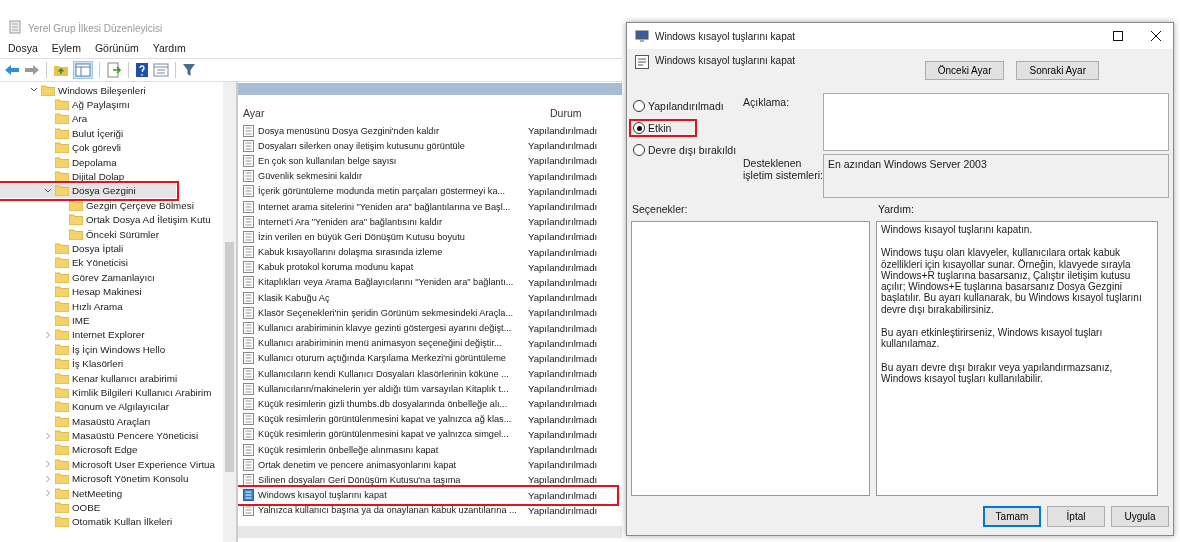 This screenshot has width=1180, height=542. Describe the element at coordinates (427, 374) in the screenshot. I see `setting-row: Kullanıcıların kendi Kullanıcı Dosyaları klasörlerinin köküne ... Yapılandırılmadı` at that location.